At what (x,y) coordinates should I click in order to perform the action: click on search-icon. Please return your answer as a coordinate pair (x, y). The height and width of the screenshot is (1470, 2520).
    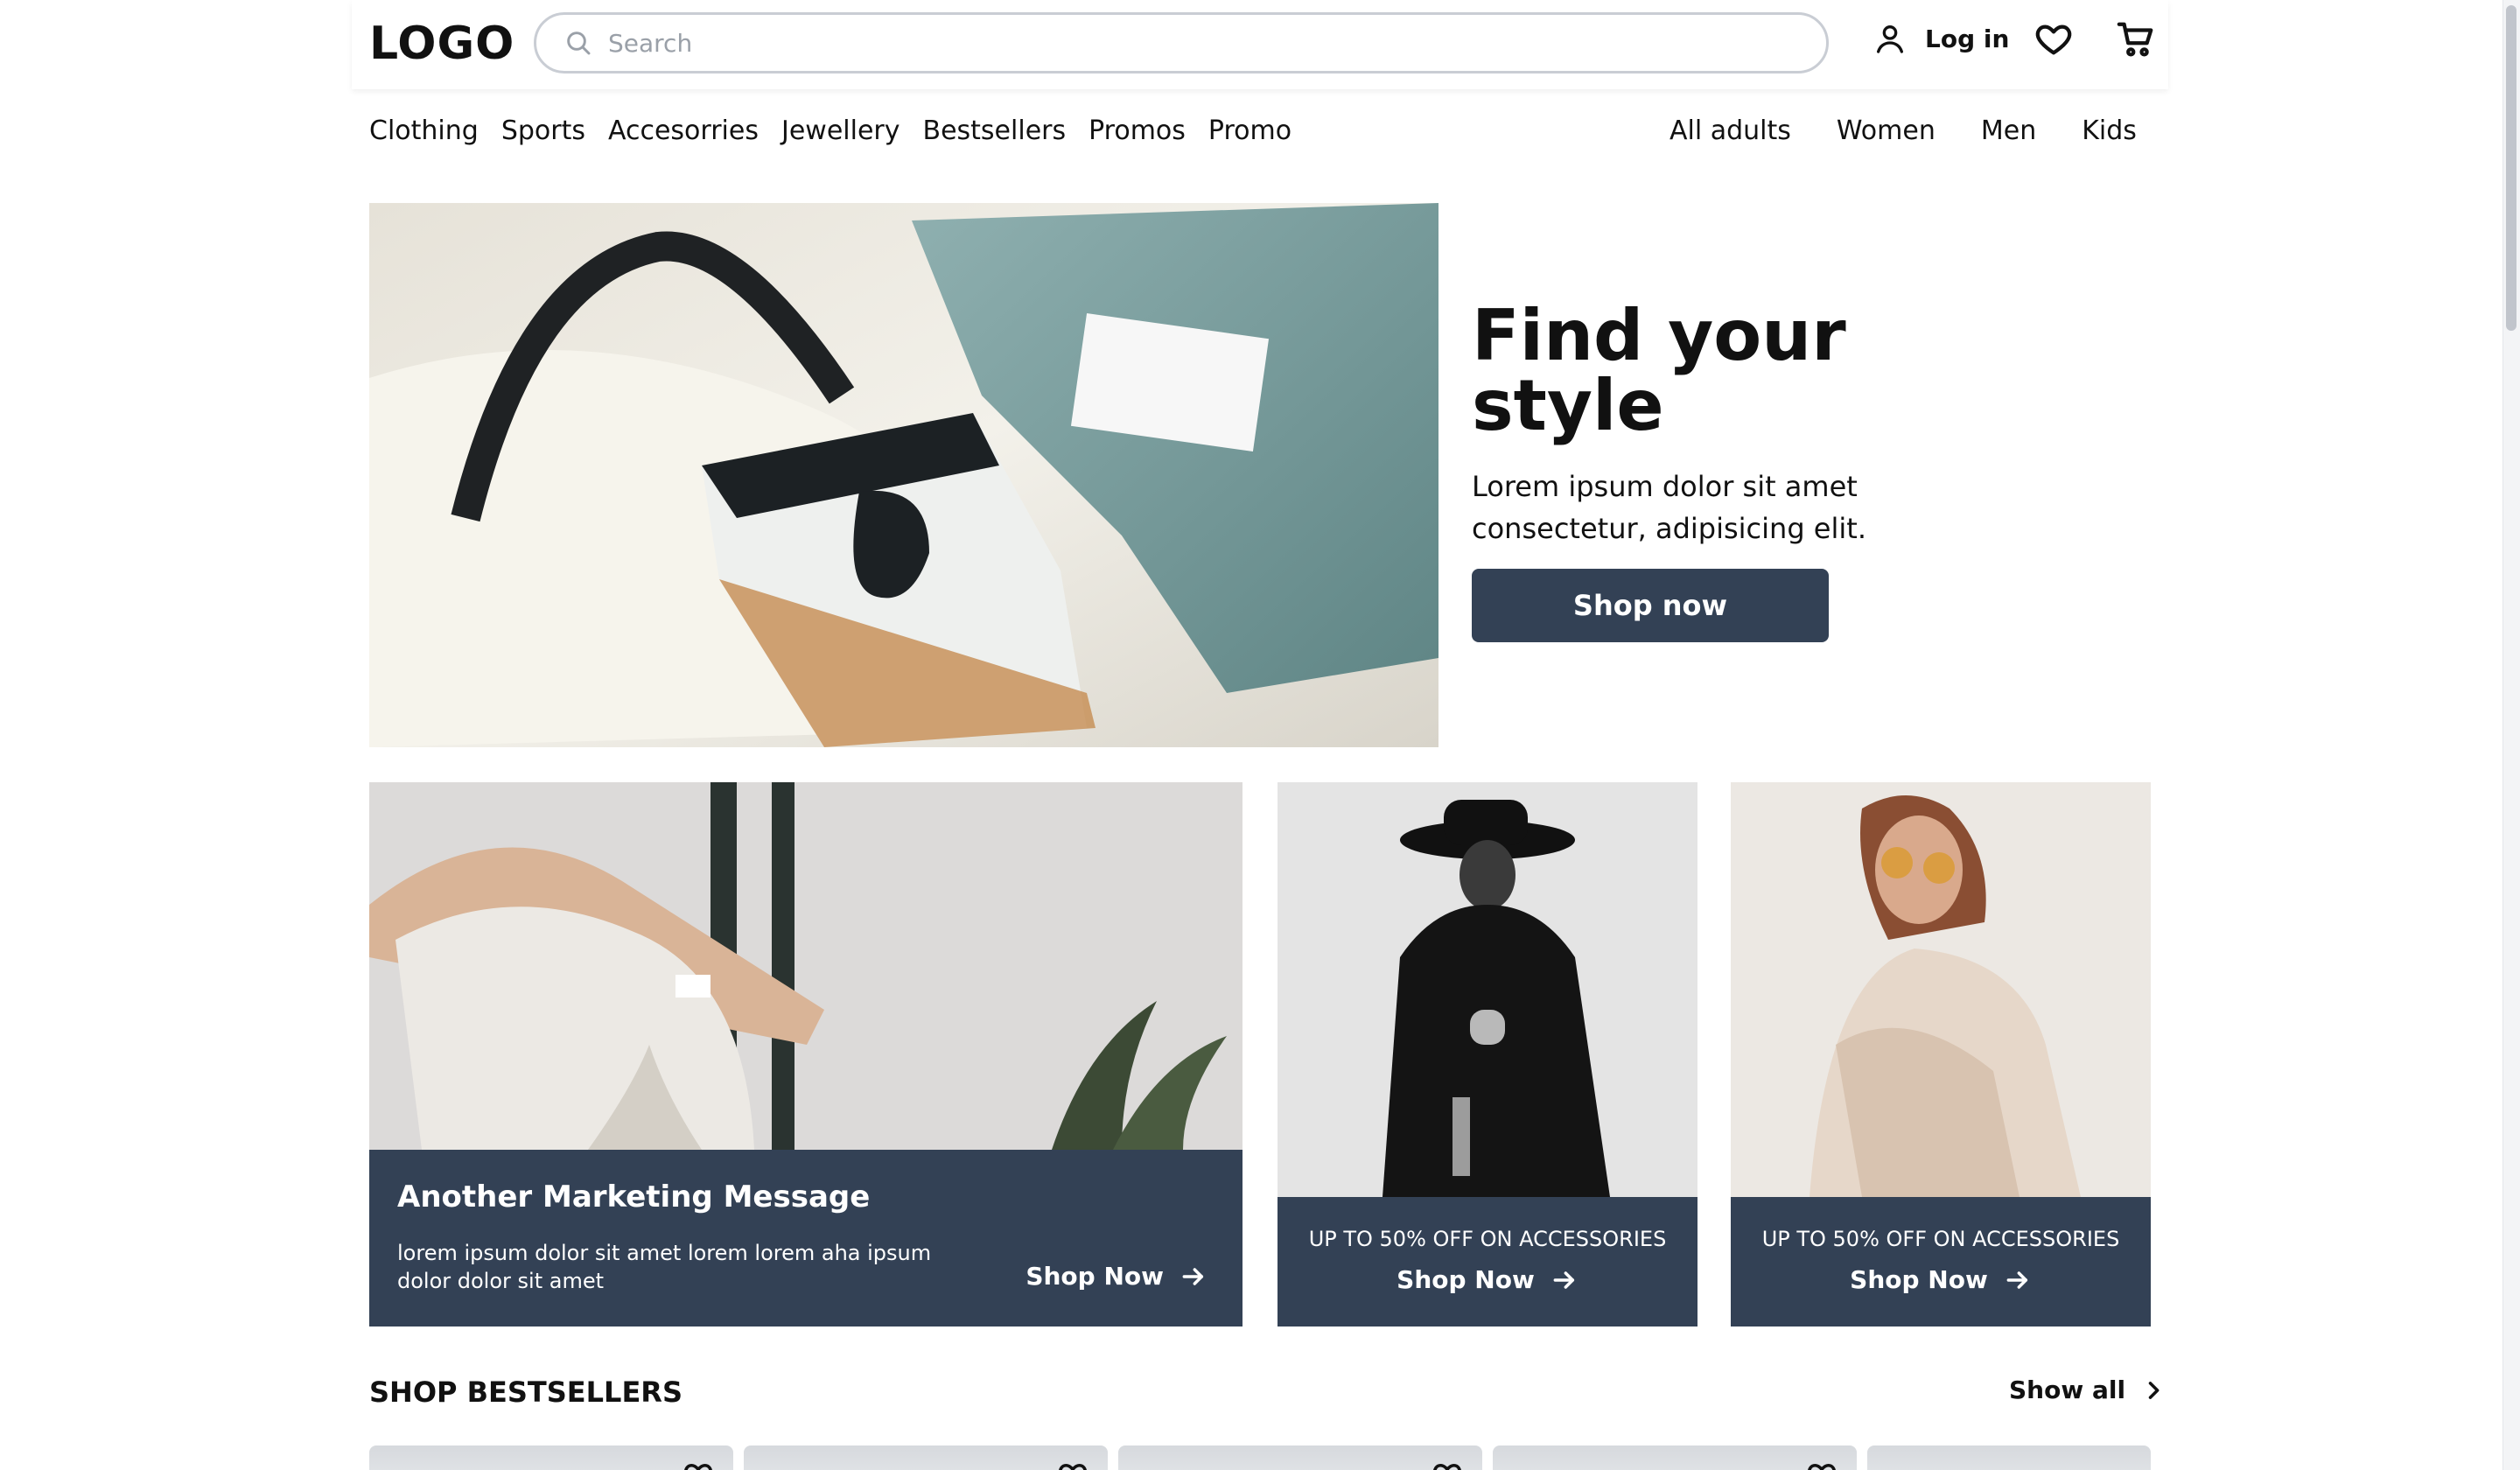
    Looking at the image, I should click on (579, 43).